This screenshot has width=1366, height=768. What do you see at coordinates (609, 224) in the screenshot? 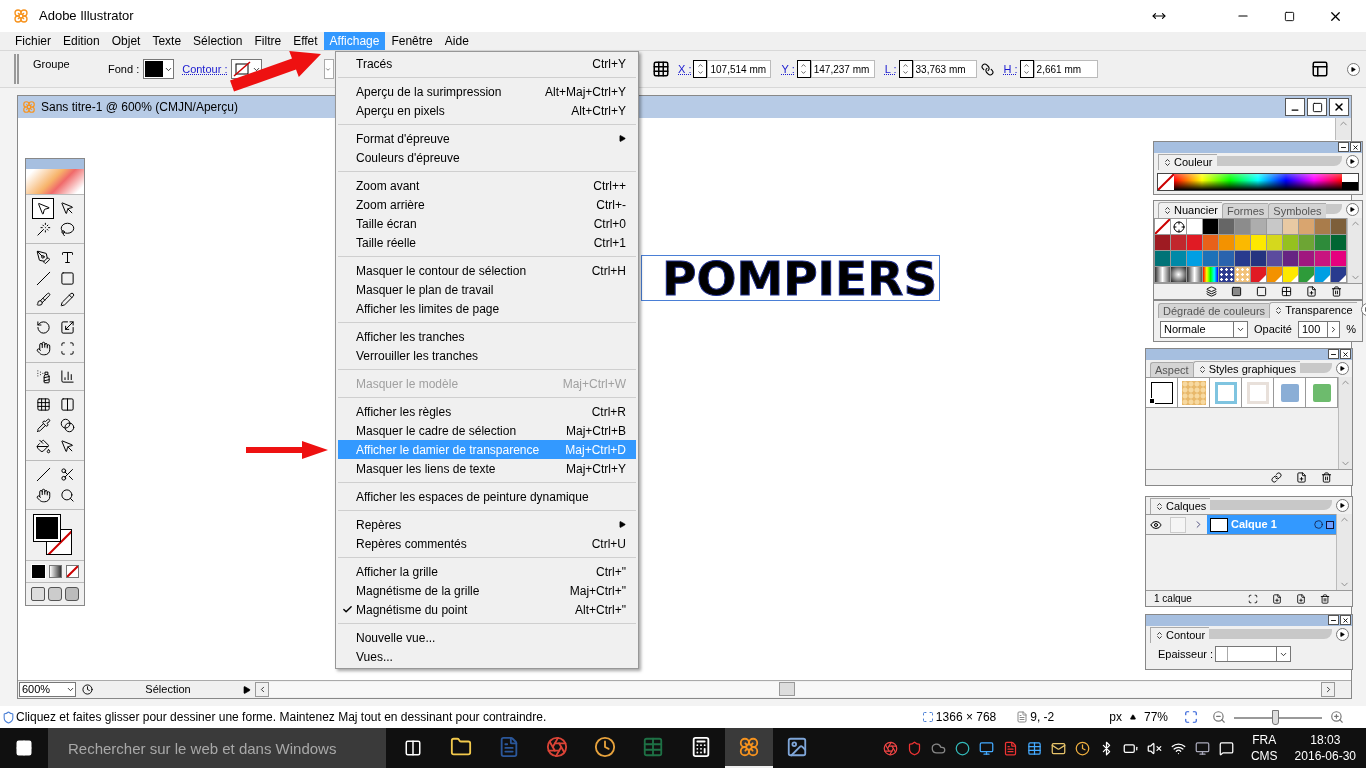
I see `shortcut-text: Ctrl+0` at bounding box center [609, 224].